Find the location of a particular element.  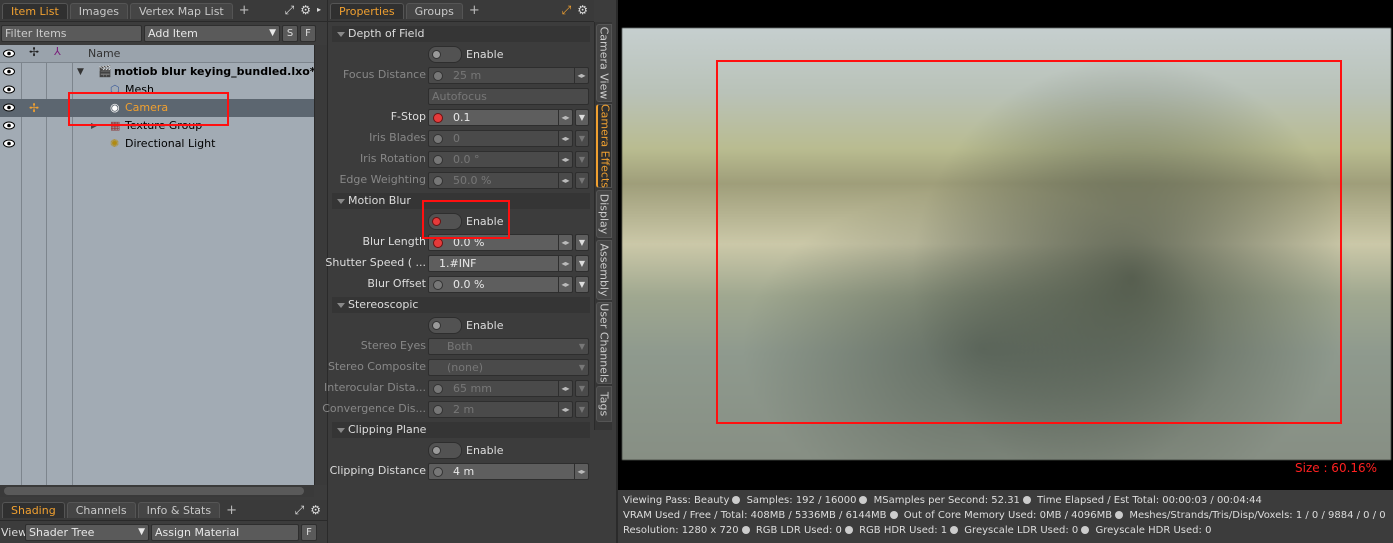

focus-distance-field: 25 m ◂▸ is located at coordinates (508, 75).